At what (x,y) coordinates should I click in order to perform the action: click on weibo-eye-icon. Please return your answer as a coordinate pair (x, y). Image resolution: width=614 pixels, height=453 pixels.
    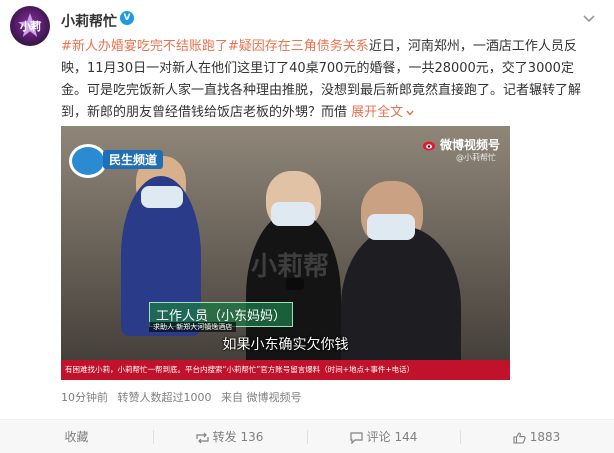
    Looking at the image, I should click on (428, 146).